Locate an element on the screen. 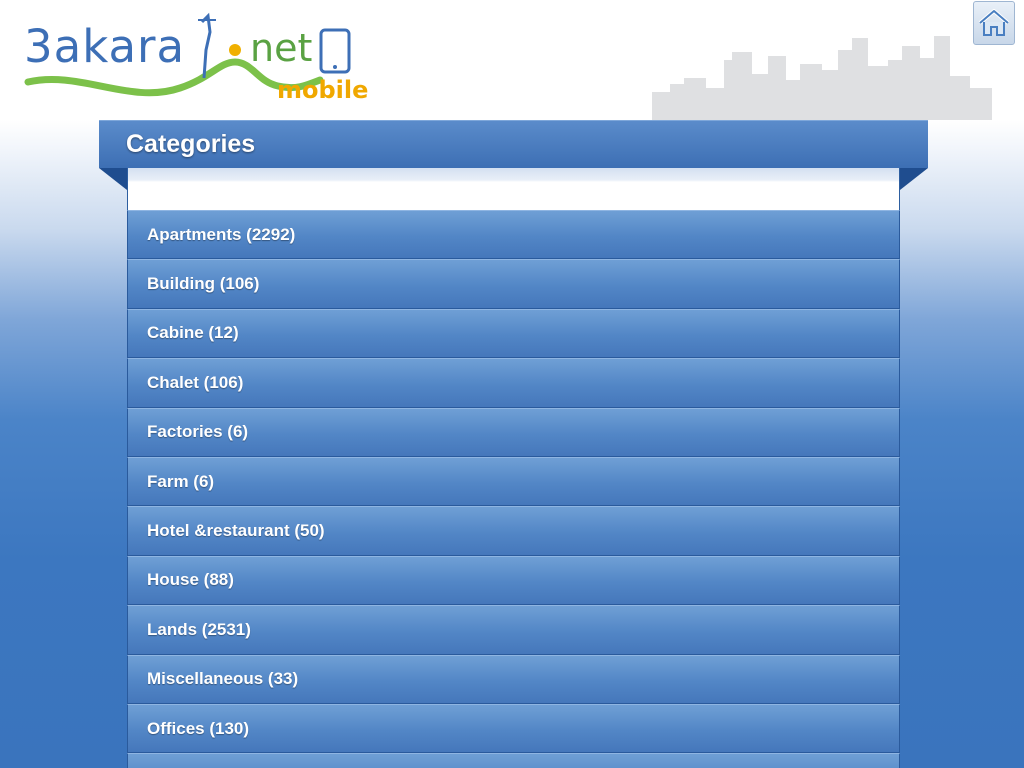 The height and width of the screenshot is (768, 1024). category-label: Factories (6) is located at coordinates (198, 432).